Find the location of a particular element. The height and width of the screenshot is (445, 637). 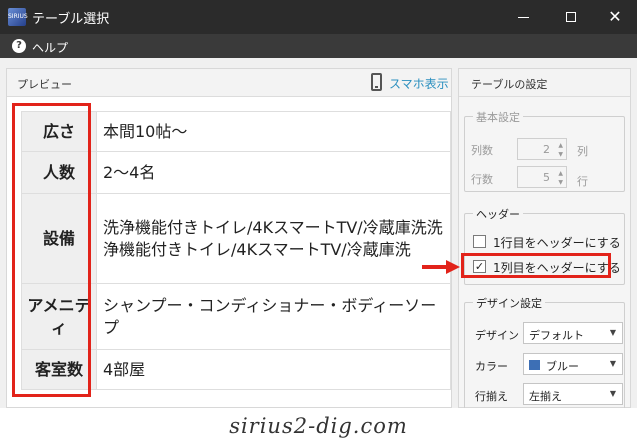

maximize-icon is located at coordinates (571, 17).